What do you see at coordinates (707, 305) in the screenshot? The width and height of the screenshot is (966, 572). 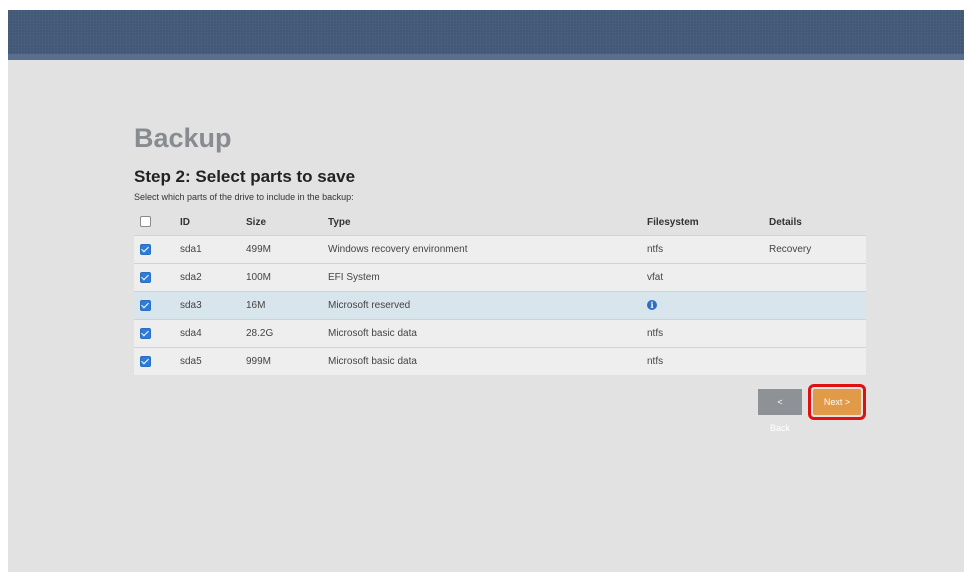 I see `partition-filesystem: i` at bounding box center [707, 305].